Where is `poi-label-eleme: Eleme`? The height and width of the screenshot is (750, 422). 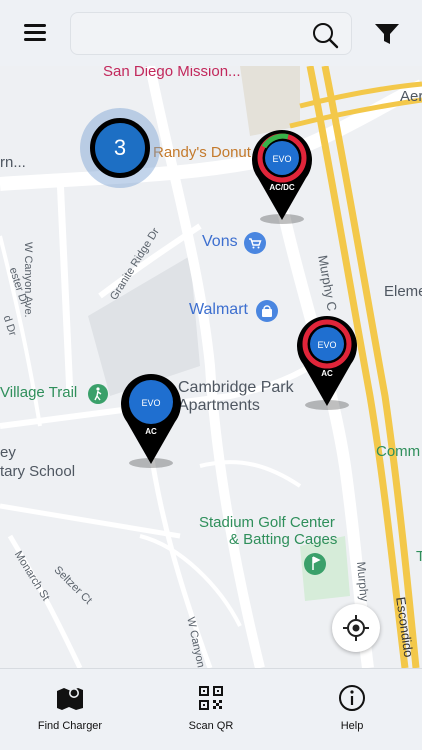 poi-label-eleme: Eleme is located at coordinates (403, 291).